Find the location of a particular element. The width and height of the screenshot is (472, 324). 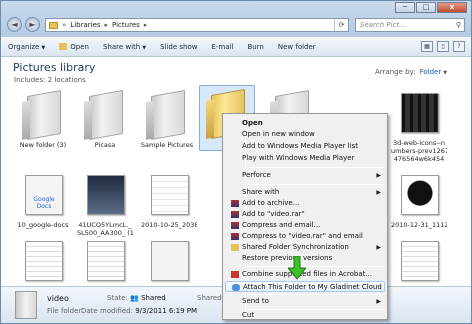

image-item-41uco5ylmcl: 41UCO5YLmcL._ SL500_AA300_ (1) is located at coordinates (105, 202).